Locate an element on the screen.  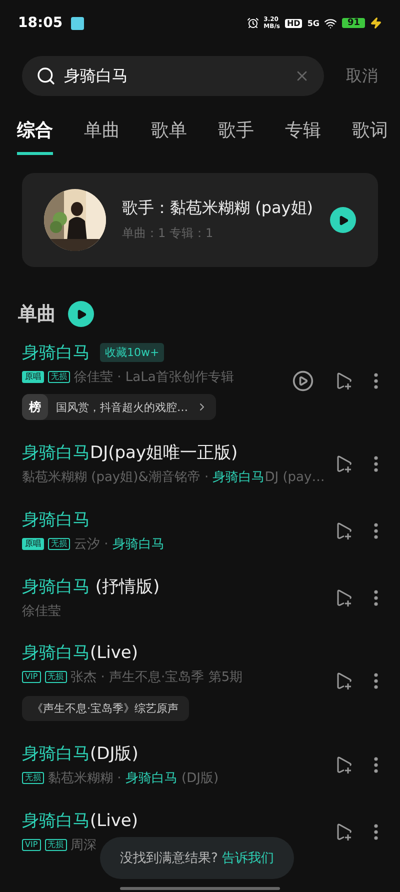
wifi-icon is located at coordinates (331, 23).